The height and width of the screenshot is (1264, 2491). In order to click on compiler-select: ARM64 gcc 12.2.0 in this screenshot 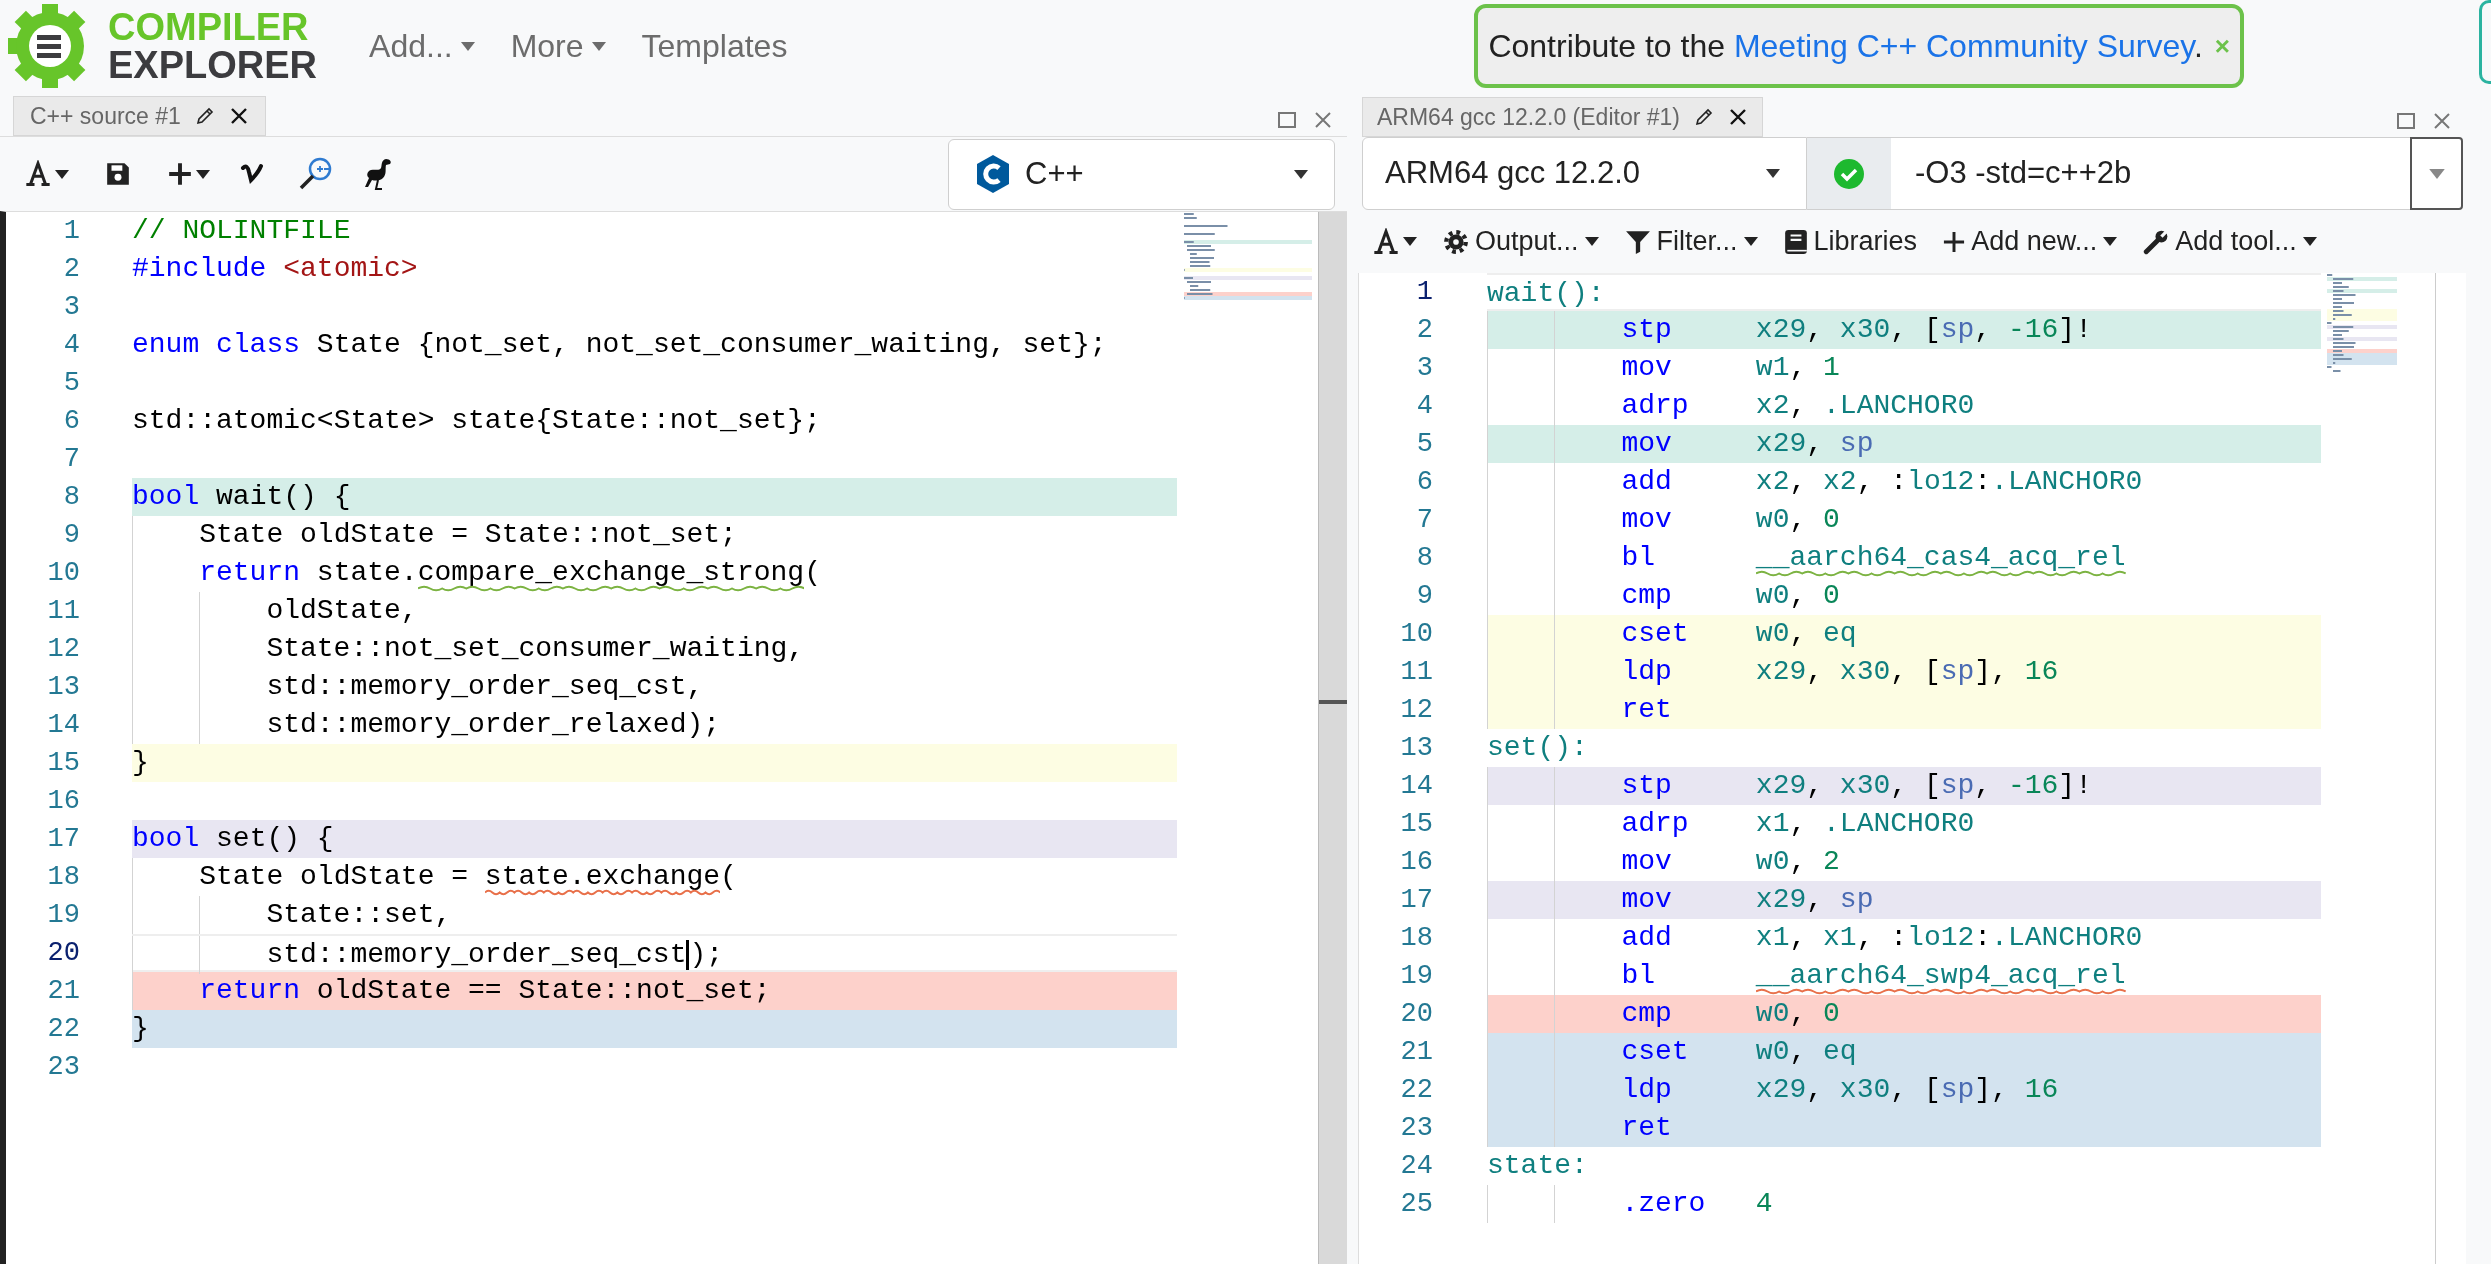, I will do `click(1584, 173)`.